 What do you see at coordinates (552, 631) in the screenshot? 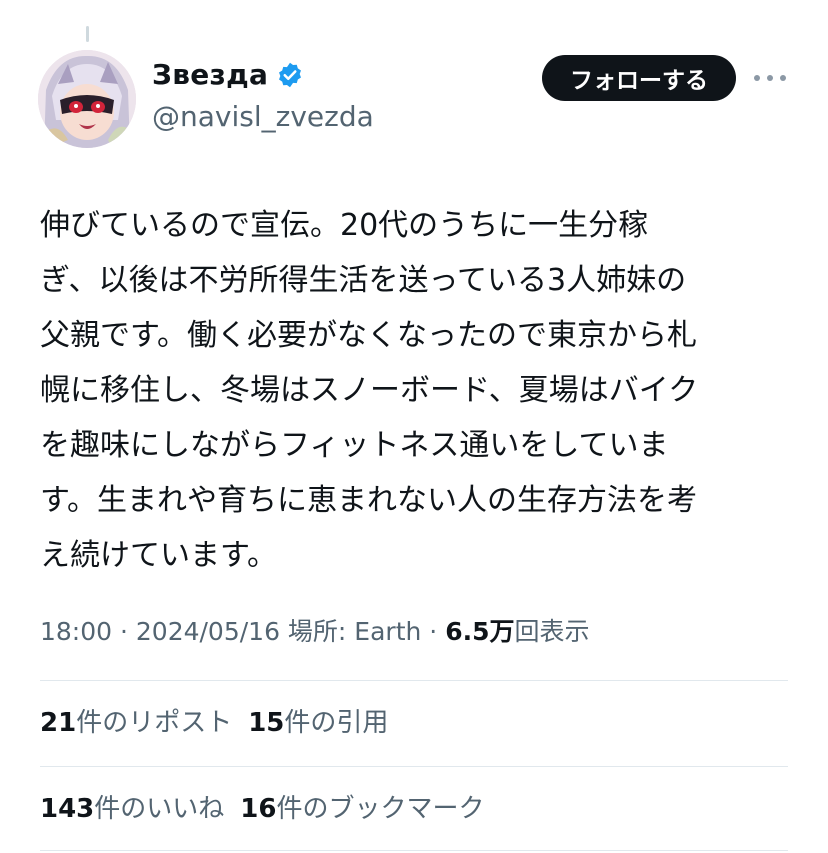
I see `views-label: 回表示` at bounding box center [552, 631].